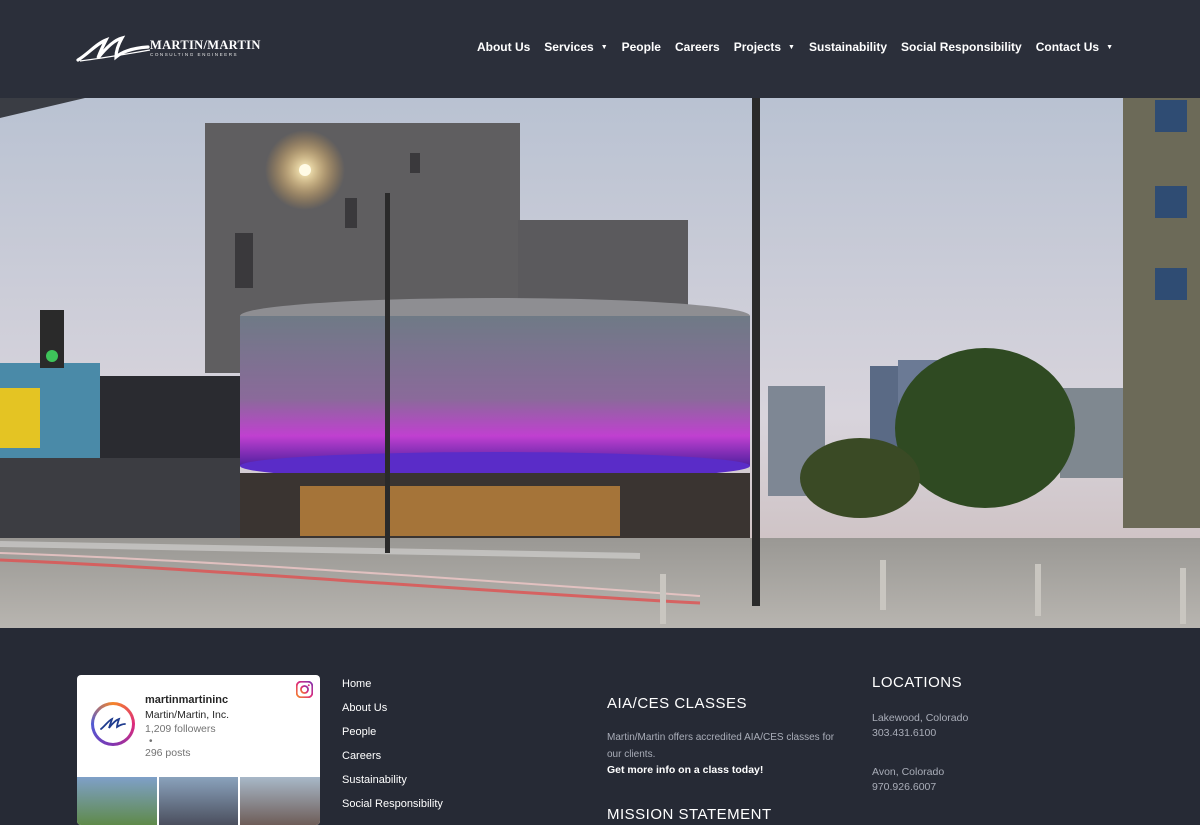 This screenshot has height=825, width=1200. What do you see at coordinates (917, 682) in the screenshot?
I see `locations-title: LOCATIONS` at bounding box center [917, 682].